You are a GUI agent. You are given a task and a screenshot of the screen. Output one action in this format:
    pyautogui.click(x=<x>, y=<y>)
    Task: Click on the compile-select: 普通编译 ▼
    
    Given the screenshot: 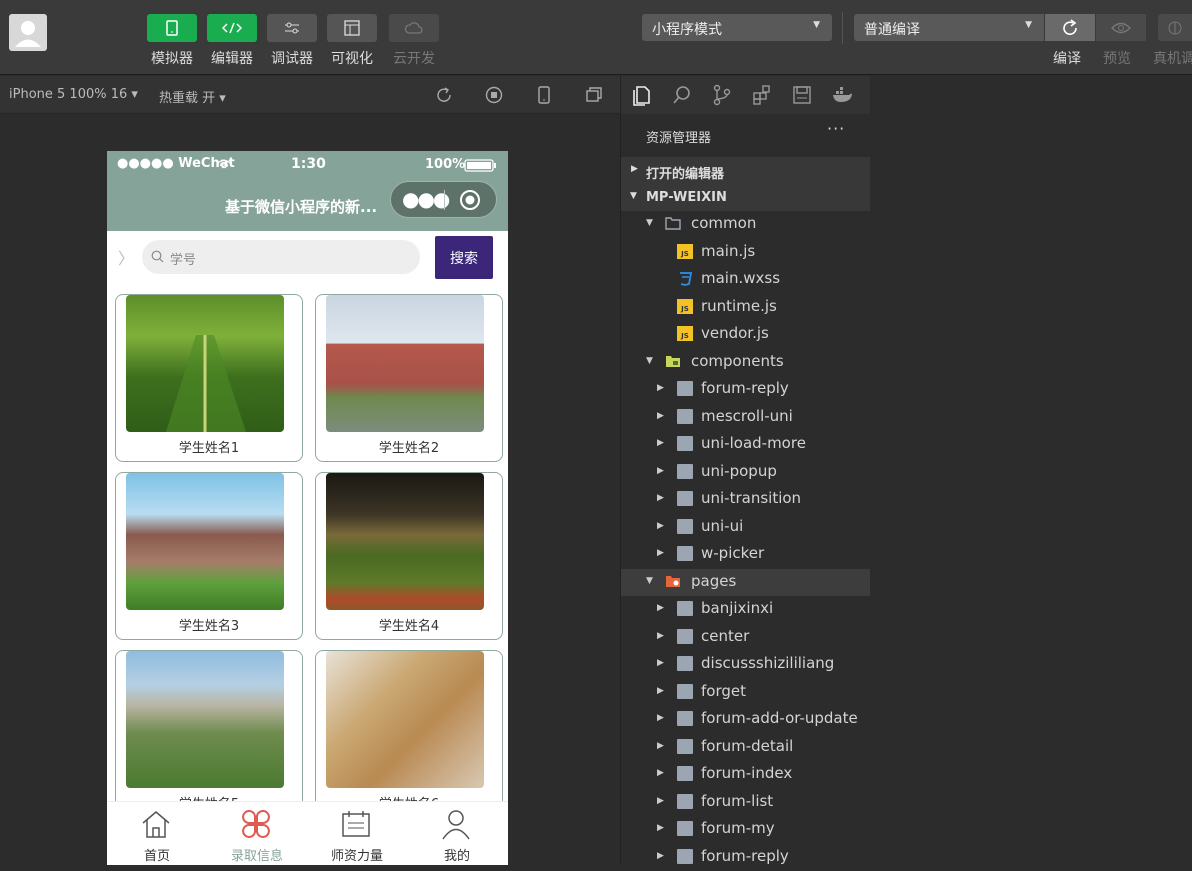 What is the action you would take?
    pyautogui.click(x=949, y=27)
    